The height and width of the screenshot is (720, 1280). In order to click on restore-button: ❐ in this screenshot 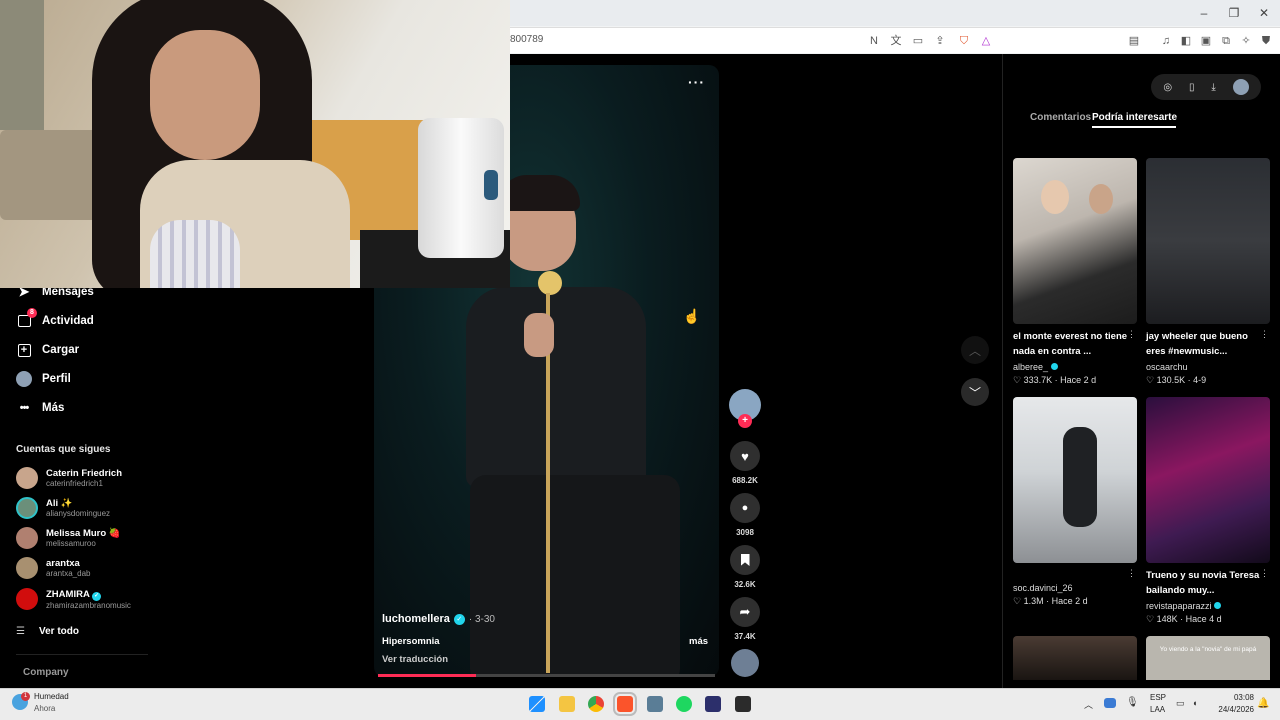, I will do `click(1234, 13)`.